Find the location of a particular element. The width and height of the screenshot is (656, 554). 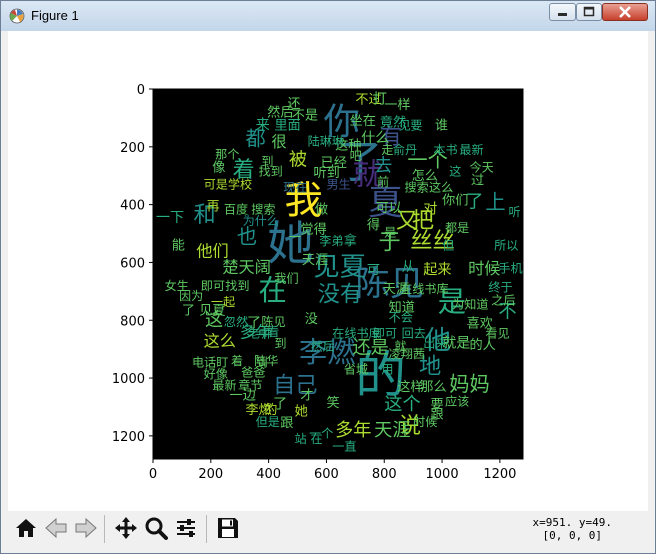

word-42: 一下 is located at coordinates (170, 218).